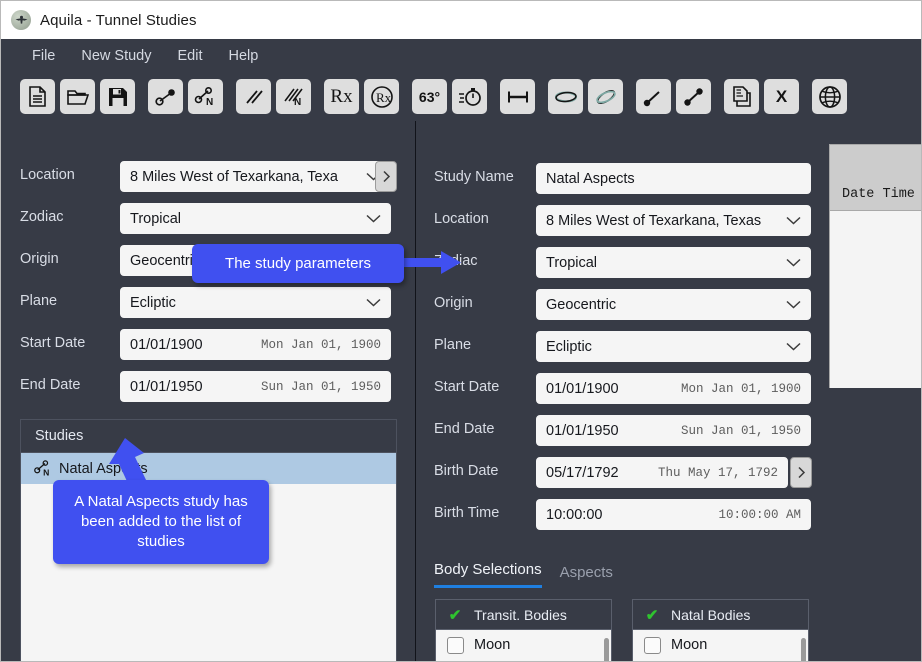 This screenshot has width=922, height=662. I want to click on aspect-icon, so click(165, 96).